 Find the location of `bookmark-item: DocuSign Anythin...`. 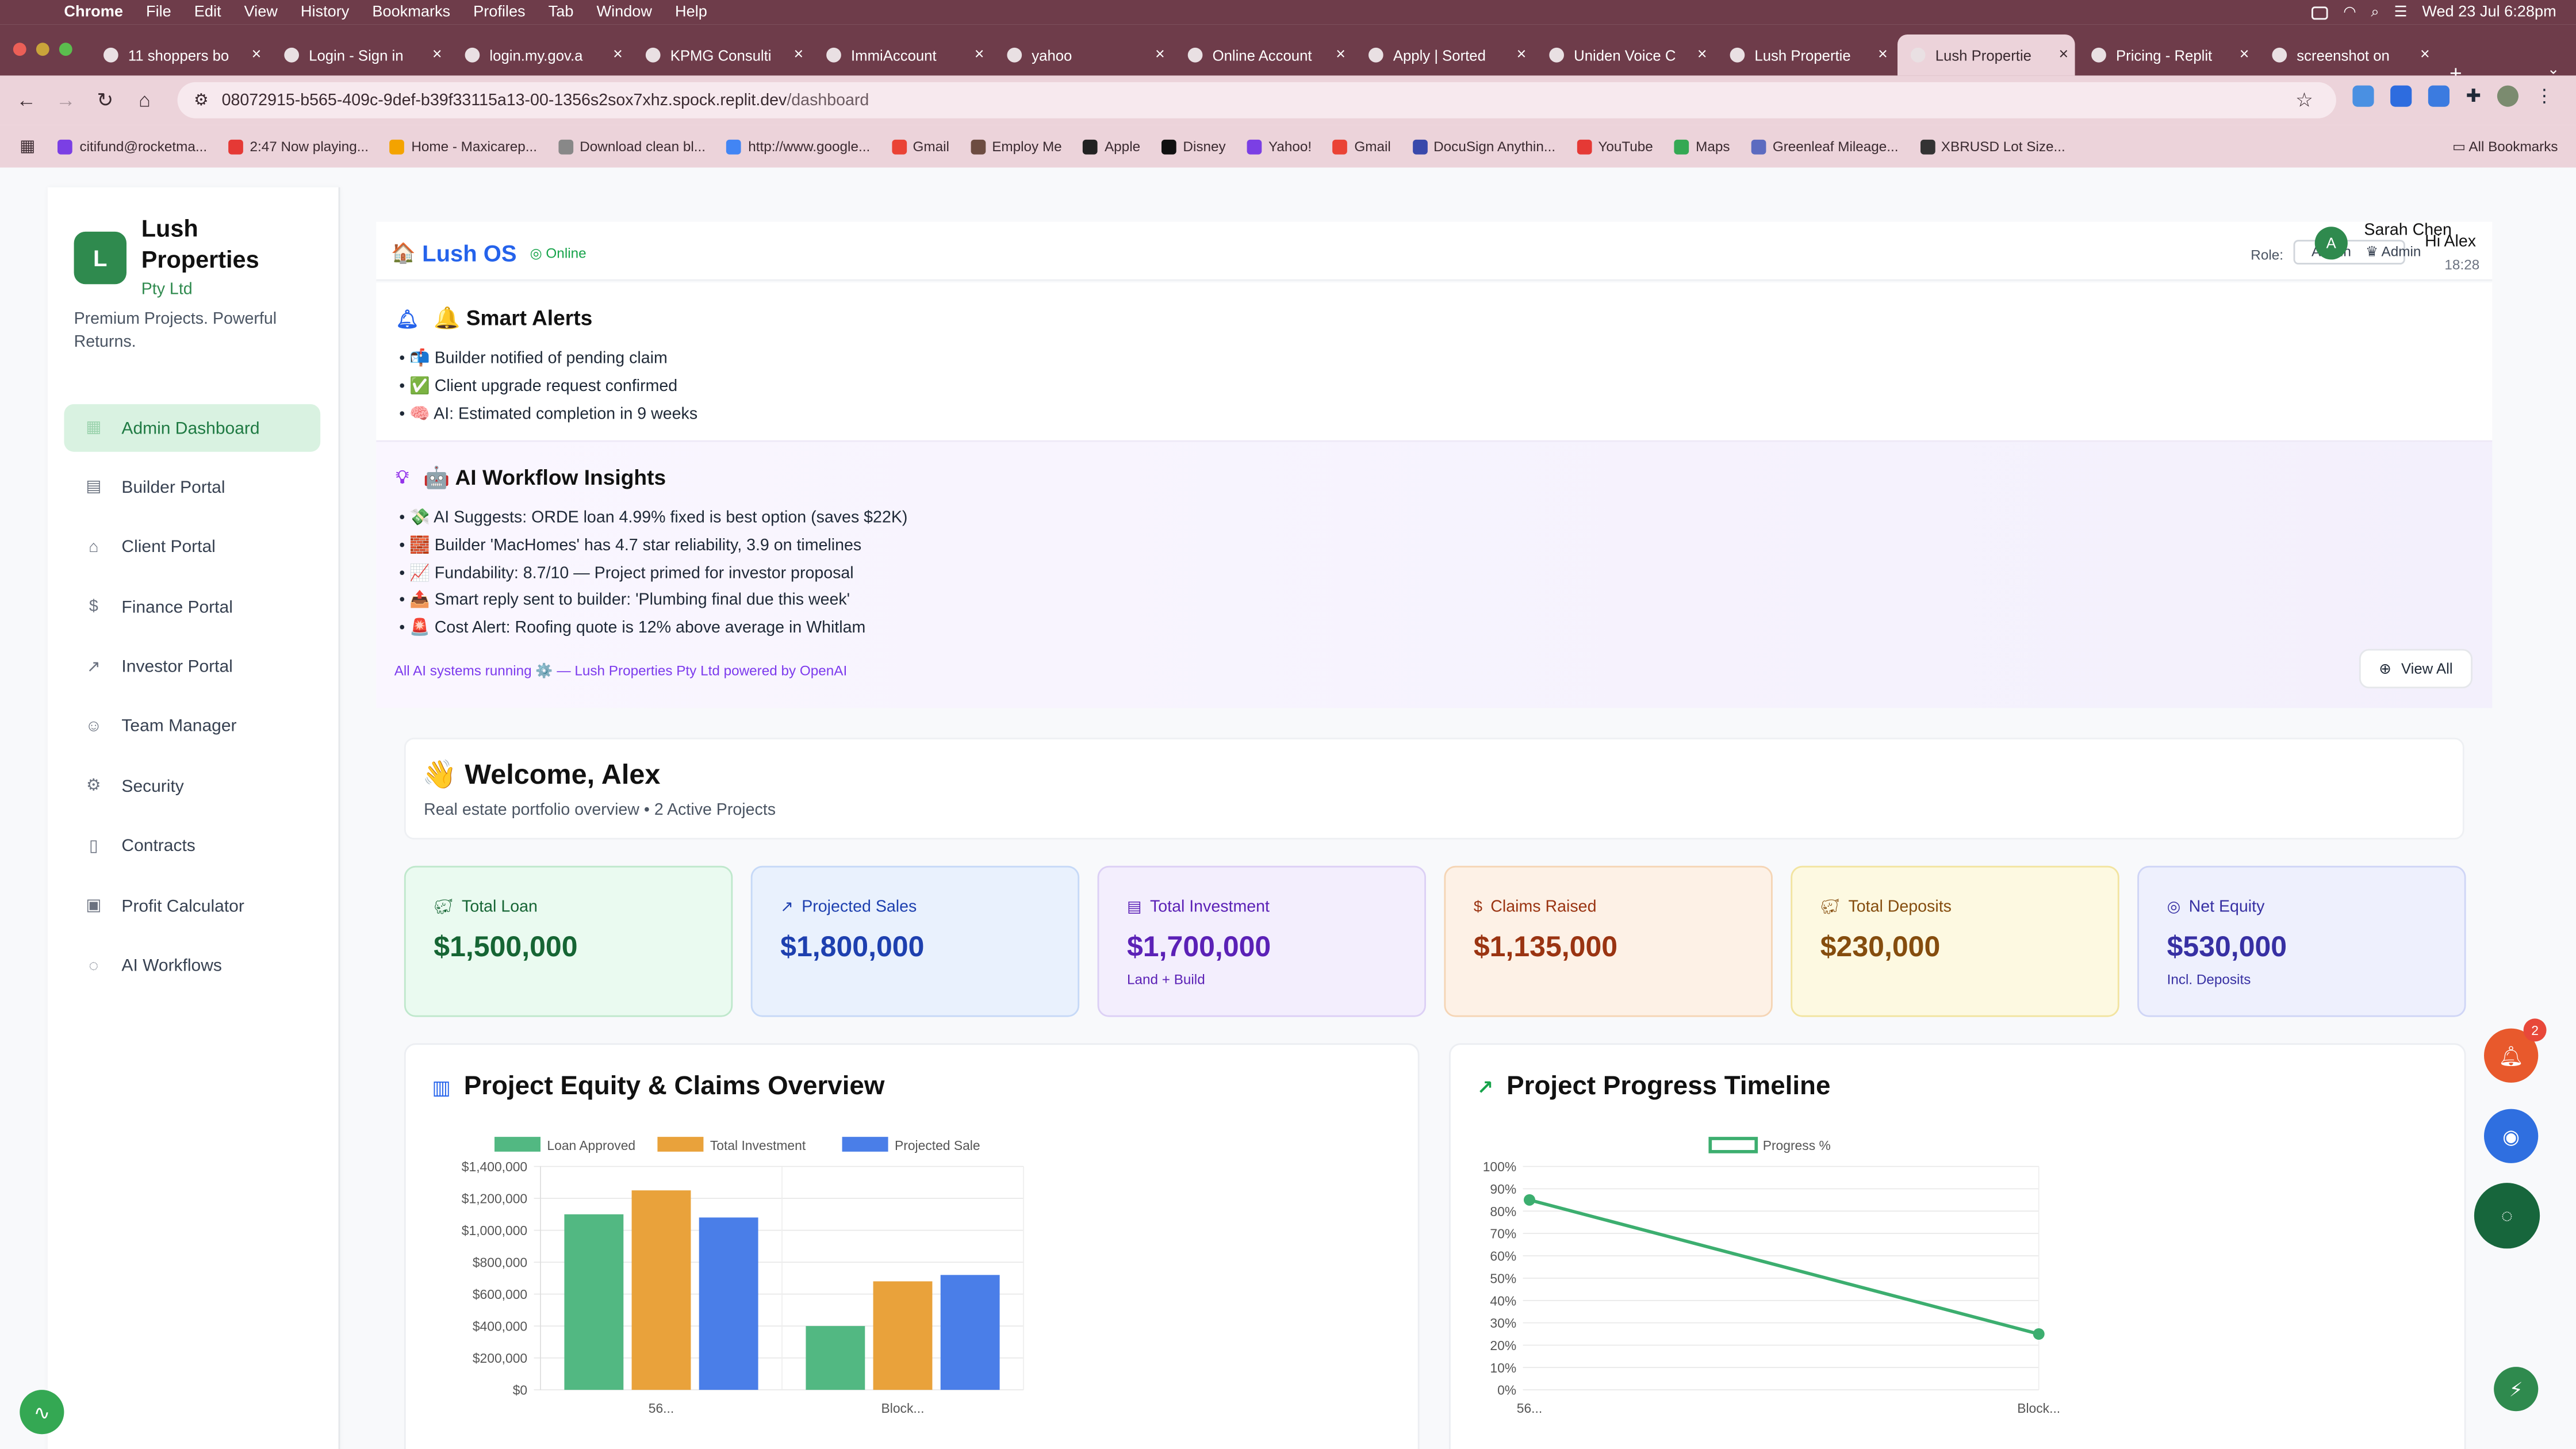

bookmark-item: DocuSign Anythin... is located at coordinates (1483, 146).